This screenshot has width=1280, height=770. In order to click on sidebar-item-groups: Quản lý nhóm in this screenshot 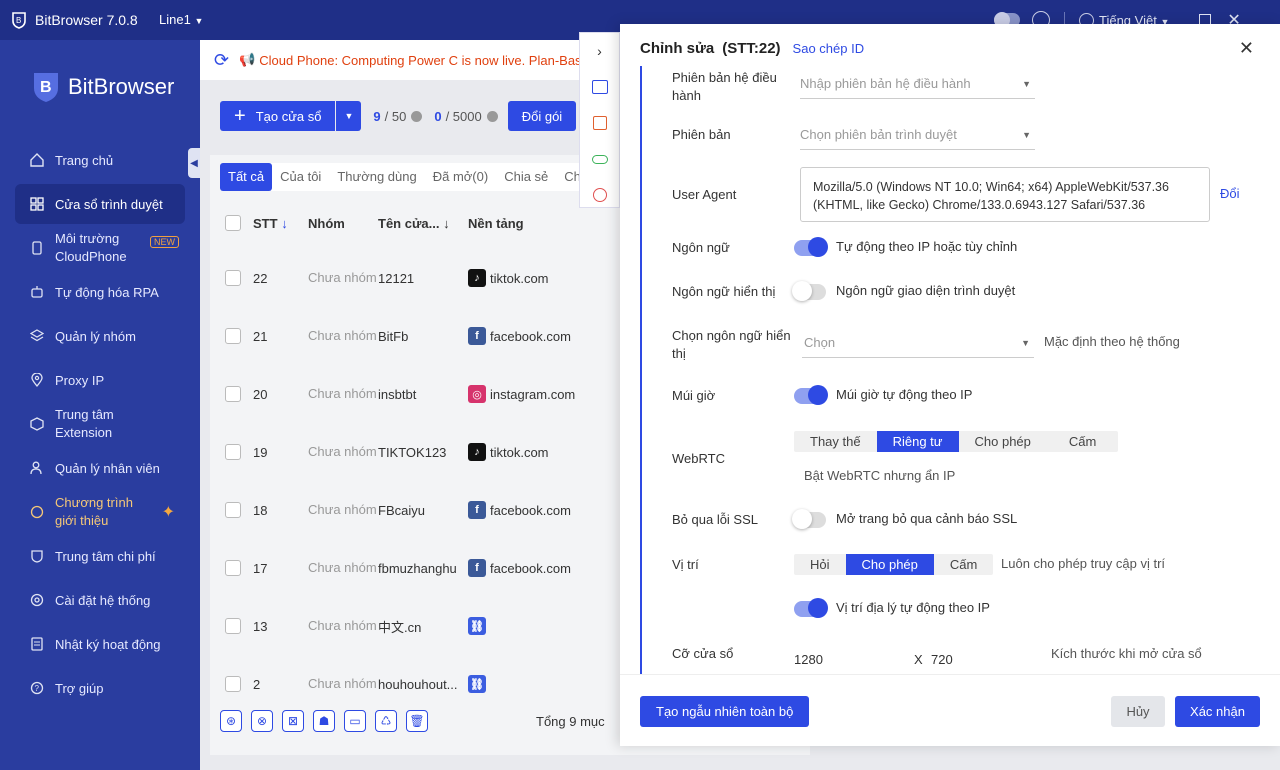, I will do `click(100, 336)`.